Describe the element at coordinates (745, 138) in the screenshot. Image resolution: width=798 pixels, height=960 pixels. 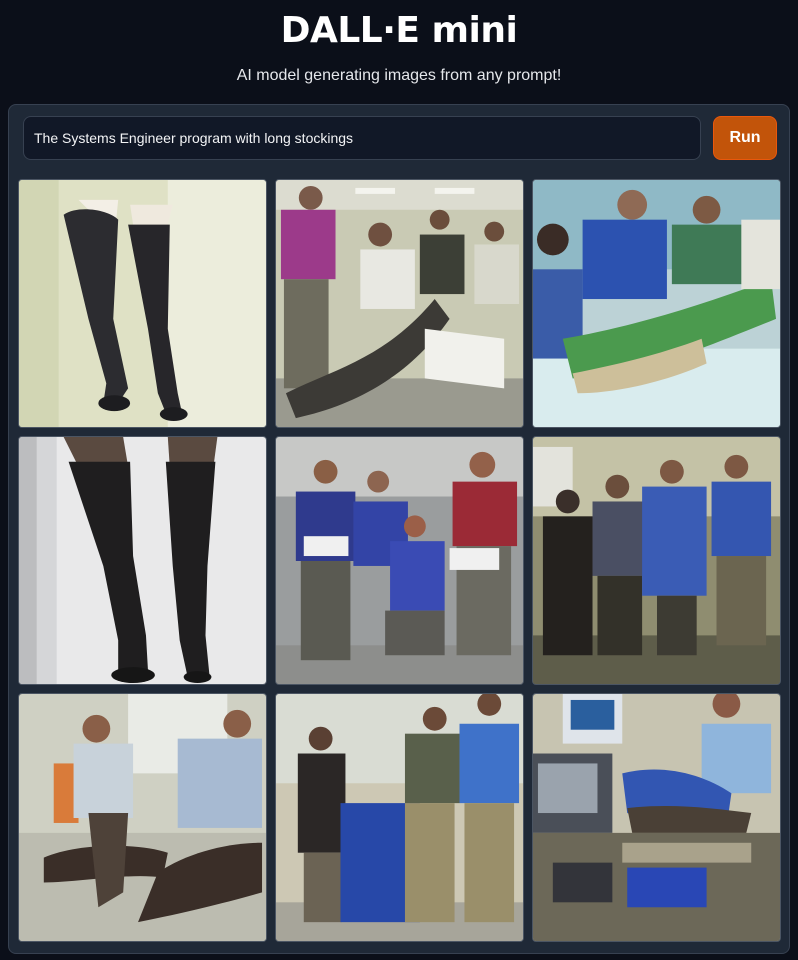
I see `run-button: Run` at that location.